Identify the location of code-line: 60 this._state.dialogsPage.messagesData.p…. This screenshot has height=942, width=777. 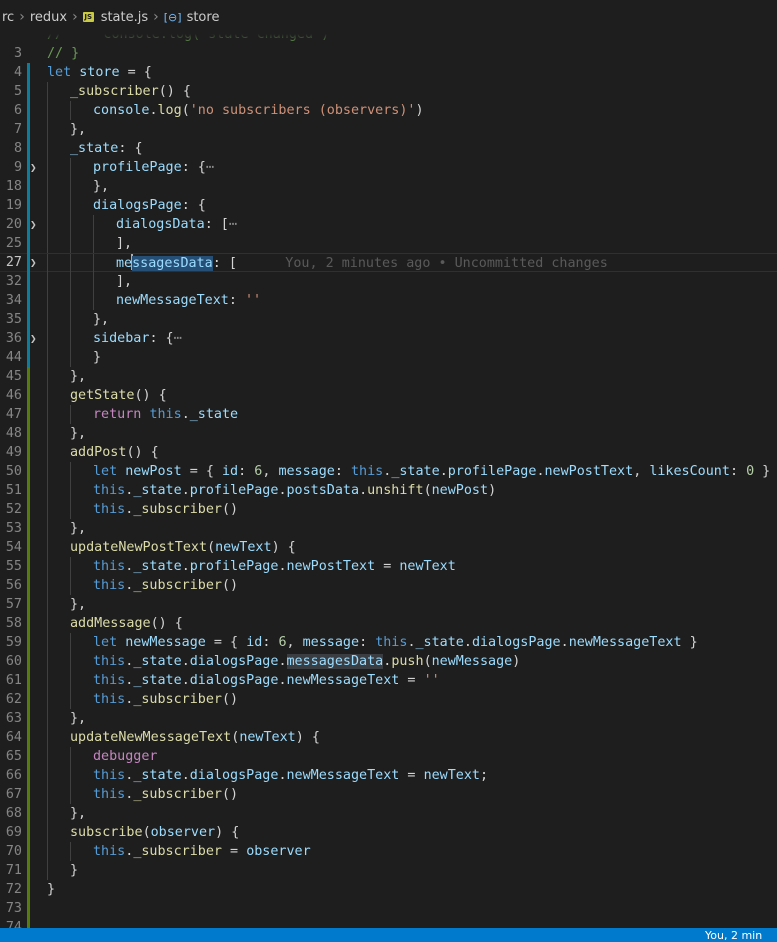
(388, 661).